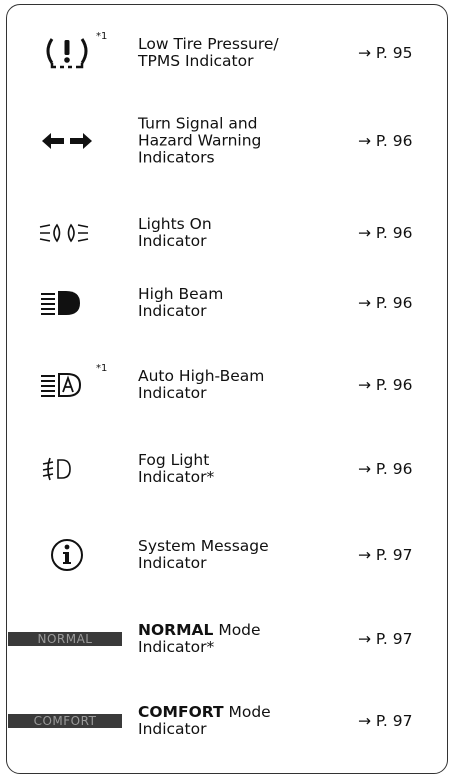 The height and width of the screenshot is (779, 454). What do you see at coordinates (175, 232) in the screenshot?
I see `indicator-label: Lights On Indicator` at bounding box center [175, 232].